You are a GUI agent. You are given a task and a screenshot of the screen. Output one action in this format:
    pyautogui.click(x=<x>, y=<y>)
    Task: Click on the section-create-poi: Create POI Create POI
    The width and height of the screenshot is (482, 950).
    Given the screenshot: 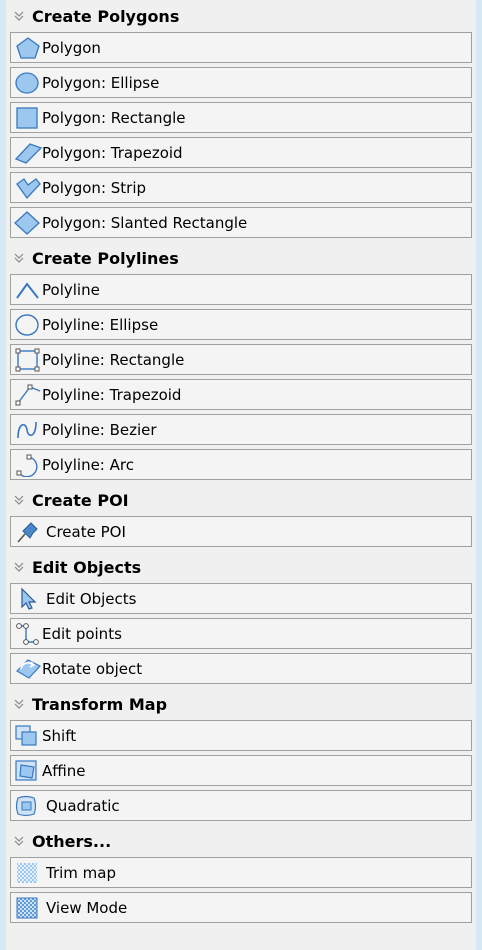 What is the action you would take?
    pyautogui.click(x=241, y=515)
    